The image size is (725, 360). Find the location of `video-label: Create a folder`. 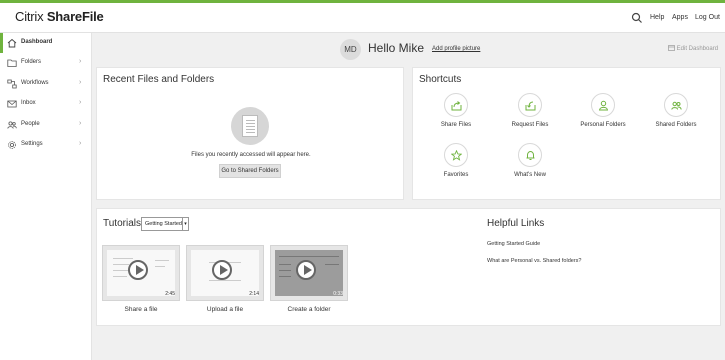

video-label: Create a folder is located at coordinates (309, 309).